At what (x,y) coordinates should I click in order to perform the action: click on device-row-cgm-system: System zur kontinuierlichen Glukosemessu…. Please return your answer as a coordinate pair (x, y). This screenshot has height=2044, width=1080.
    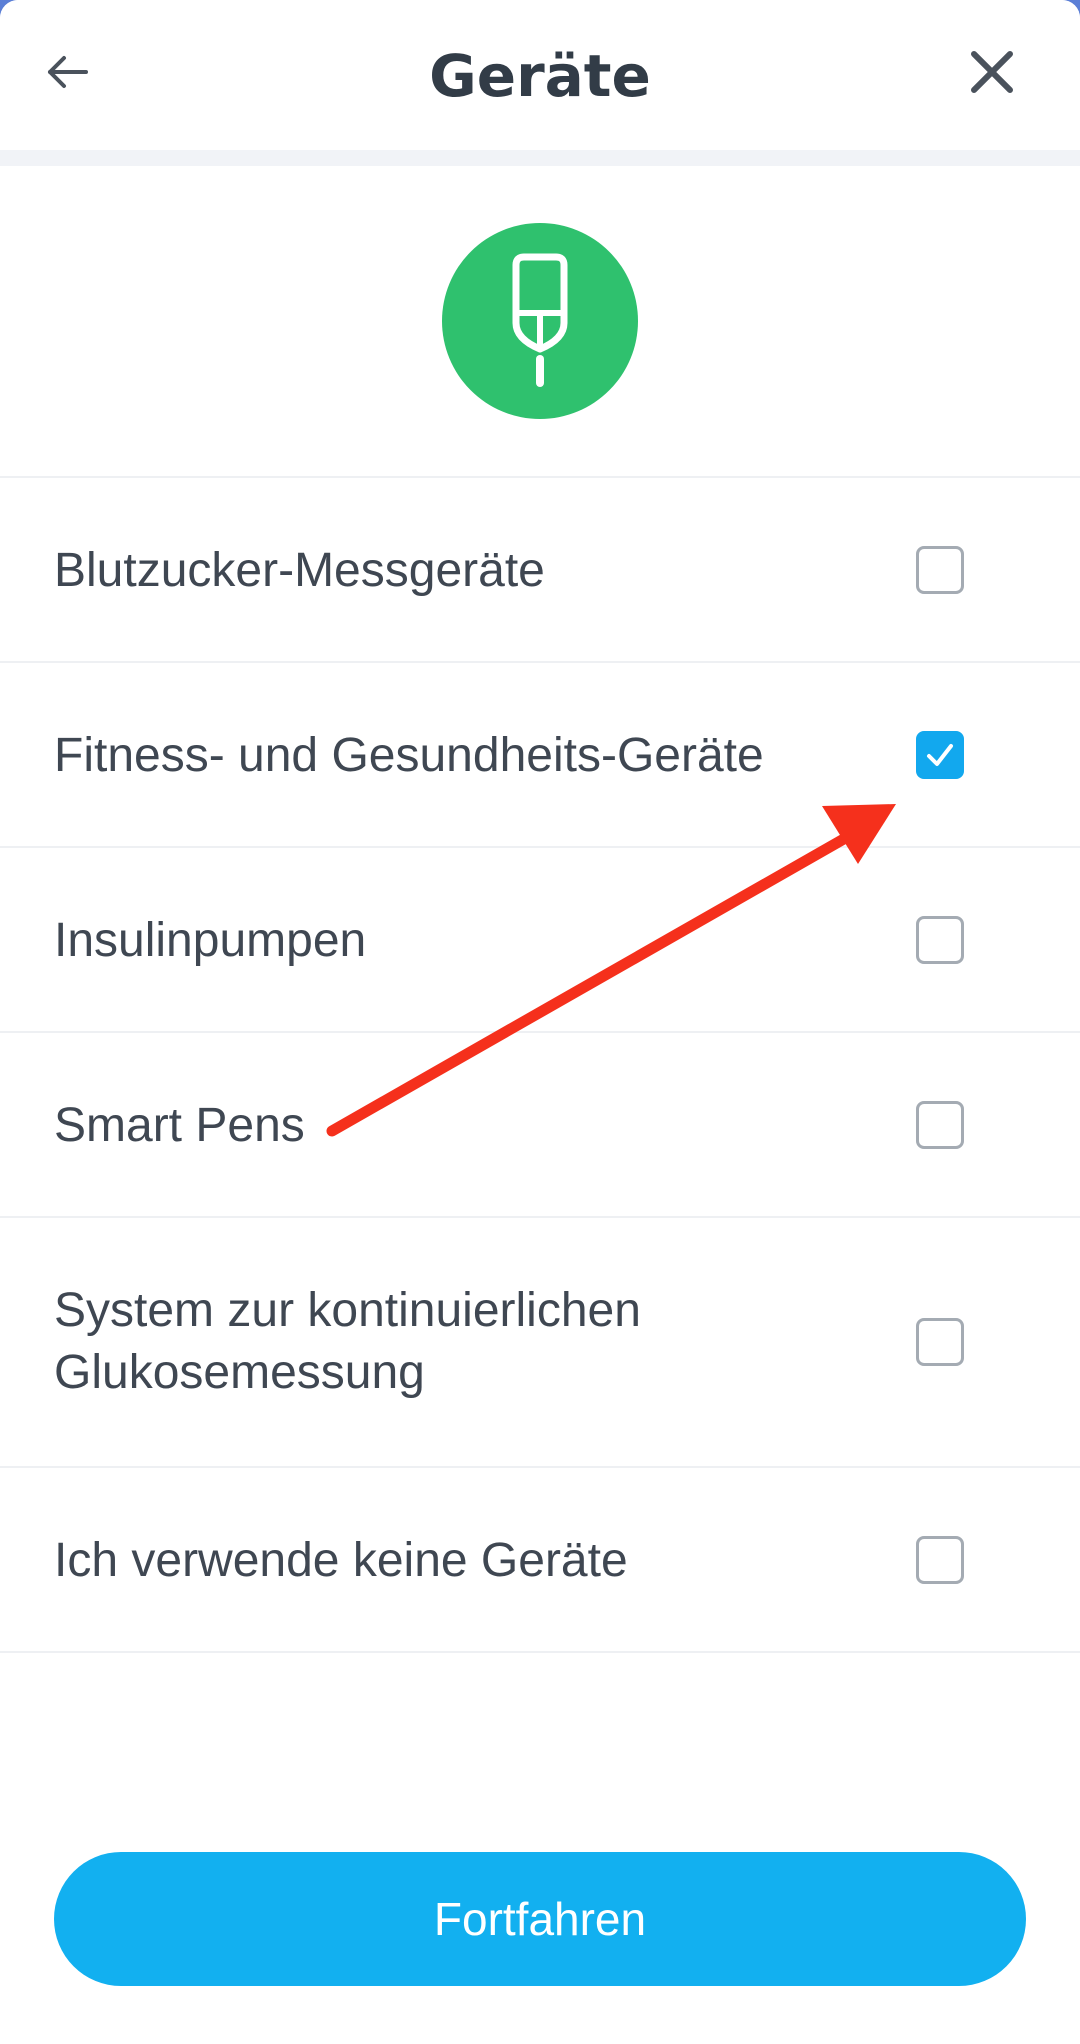
    Looking at the image, I should click on (540, 1343).